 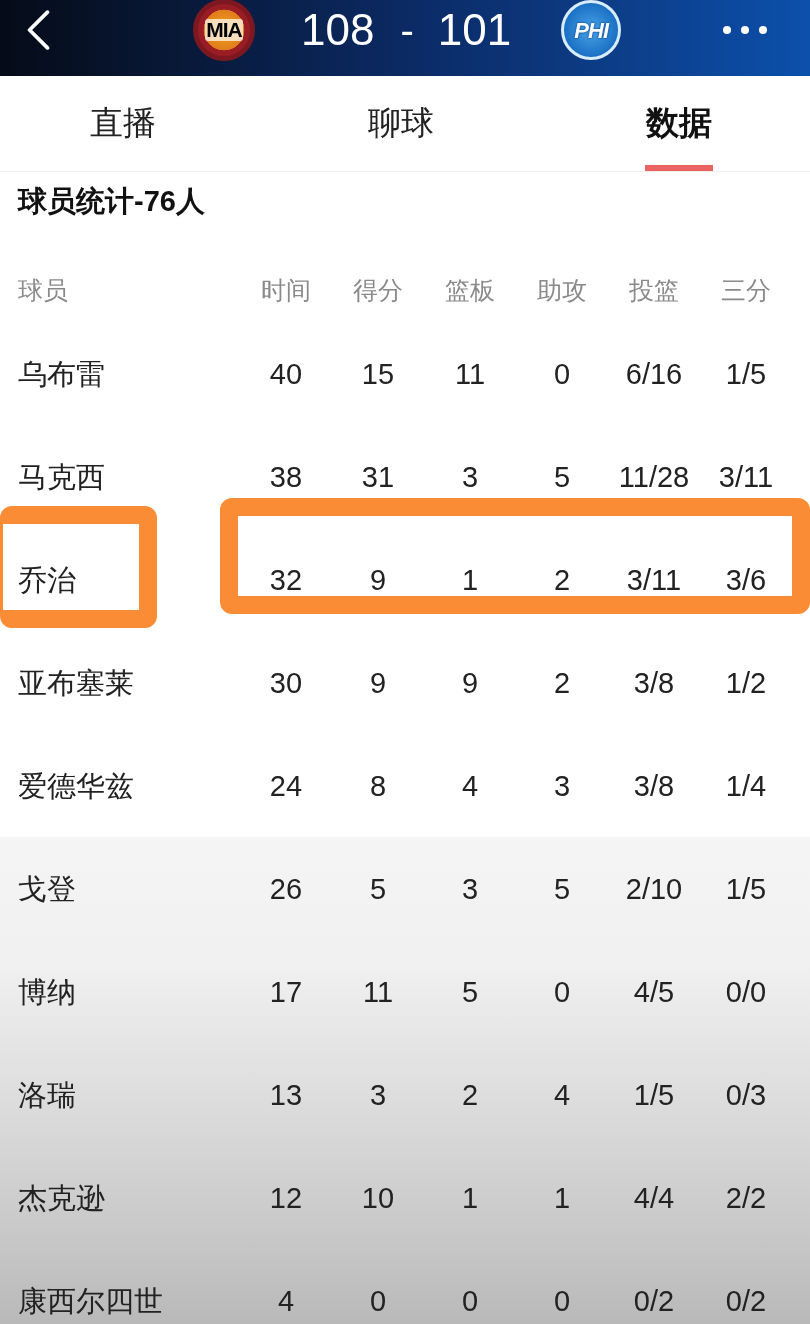 What do you see at coordinates (401, 124) in the screenshot?
I see `tab: 聊球` at bounding box center [401, 124].